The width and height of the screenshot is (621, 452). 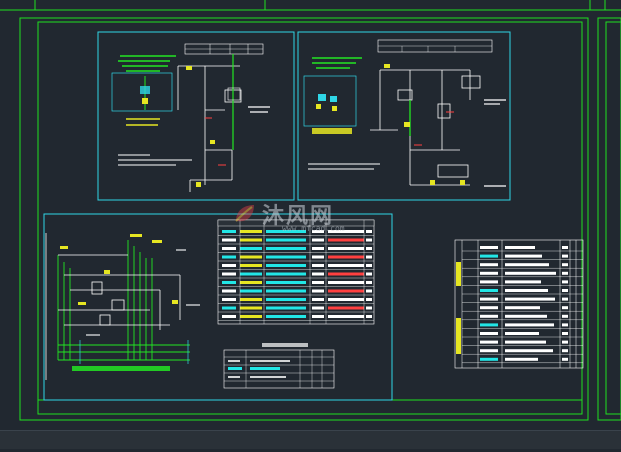 I want to click on next-sheet-frame, so click(x=609, y=219).